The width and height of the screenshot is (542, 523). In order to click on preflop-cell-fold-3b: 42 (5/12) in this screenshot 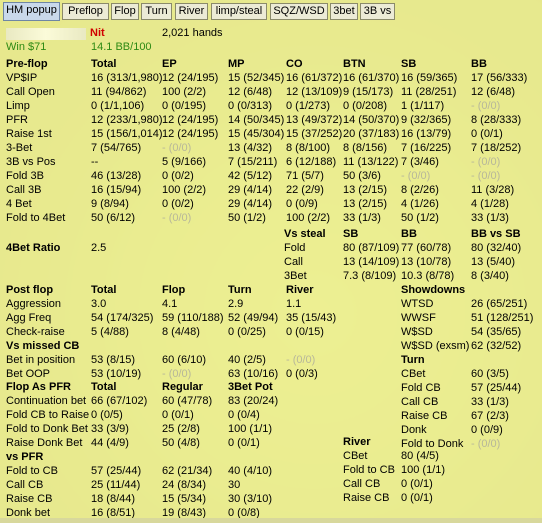, I will do `click(250, 175)`.